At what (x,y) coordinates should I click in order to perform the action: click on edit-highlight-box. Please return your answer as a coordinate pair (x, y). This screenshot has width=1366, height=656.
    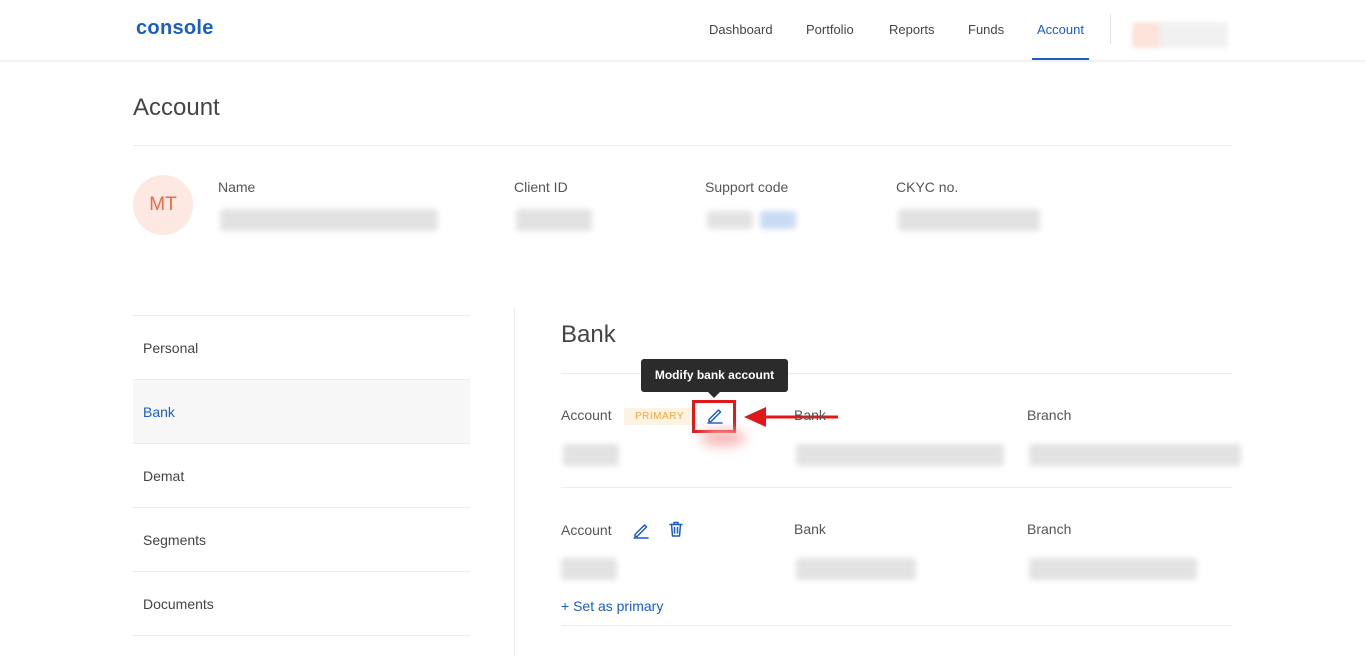
    Looking at the image, I should click on (714, 416).